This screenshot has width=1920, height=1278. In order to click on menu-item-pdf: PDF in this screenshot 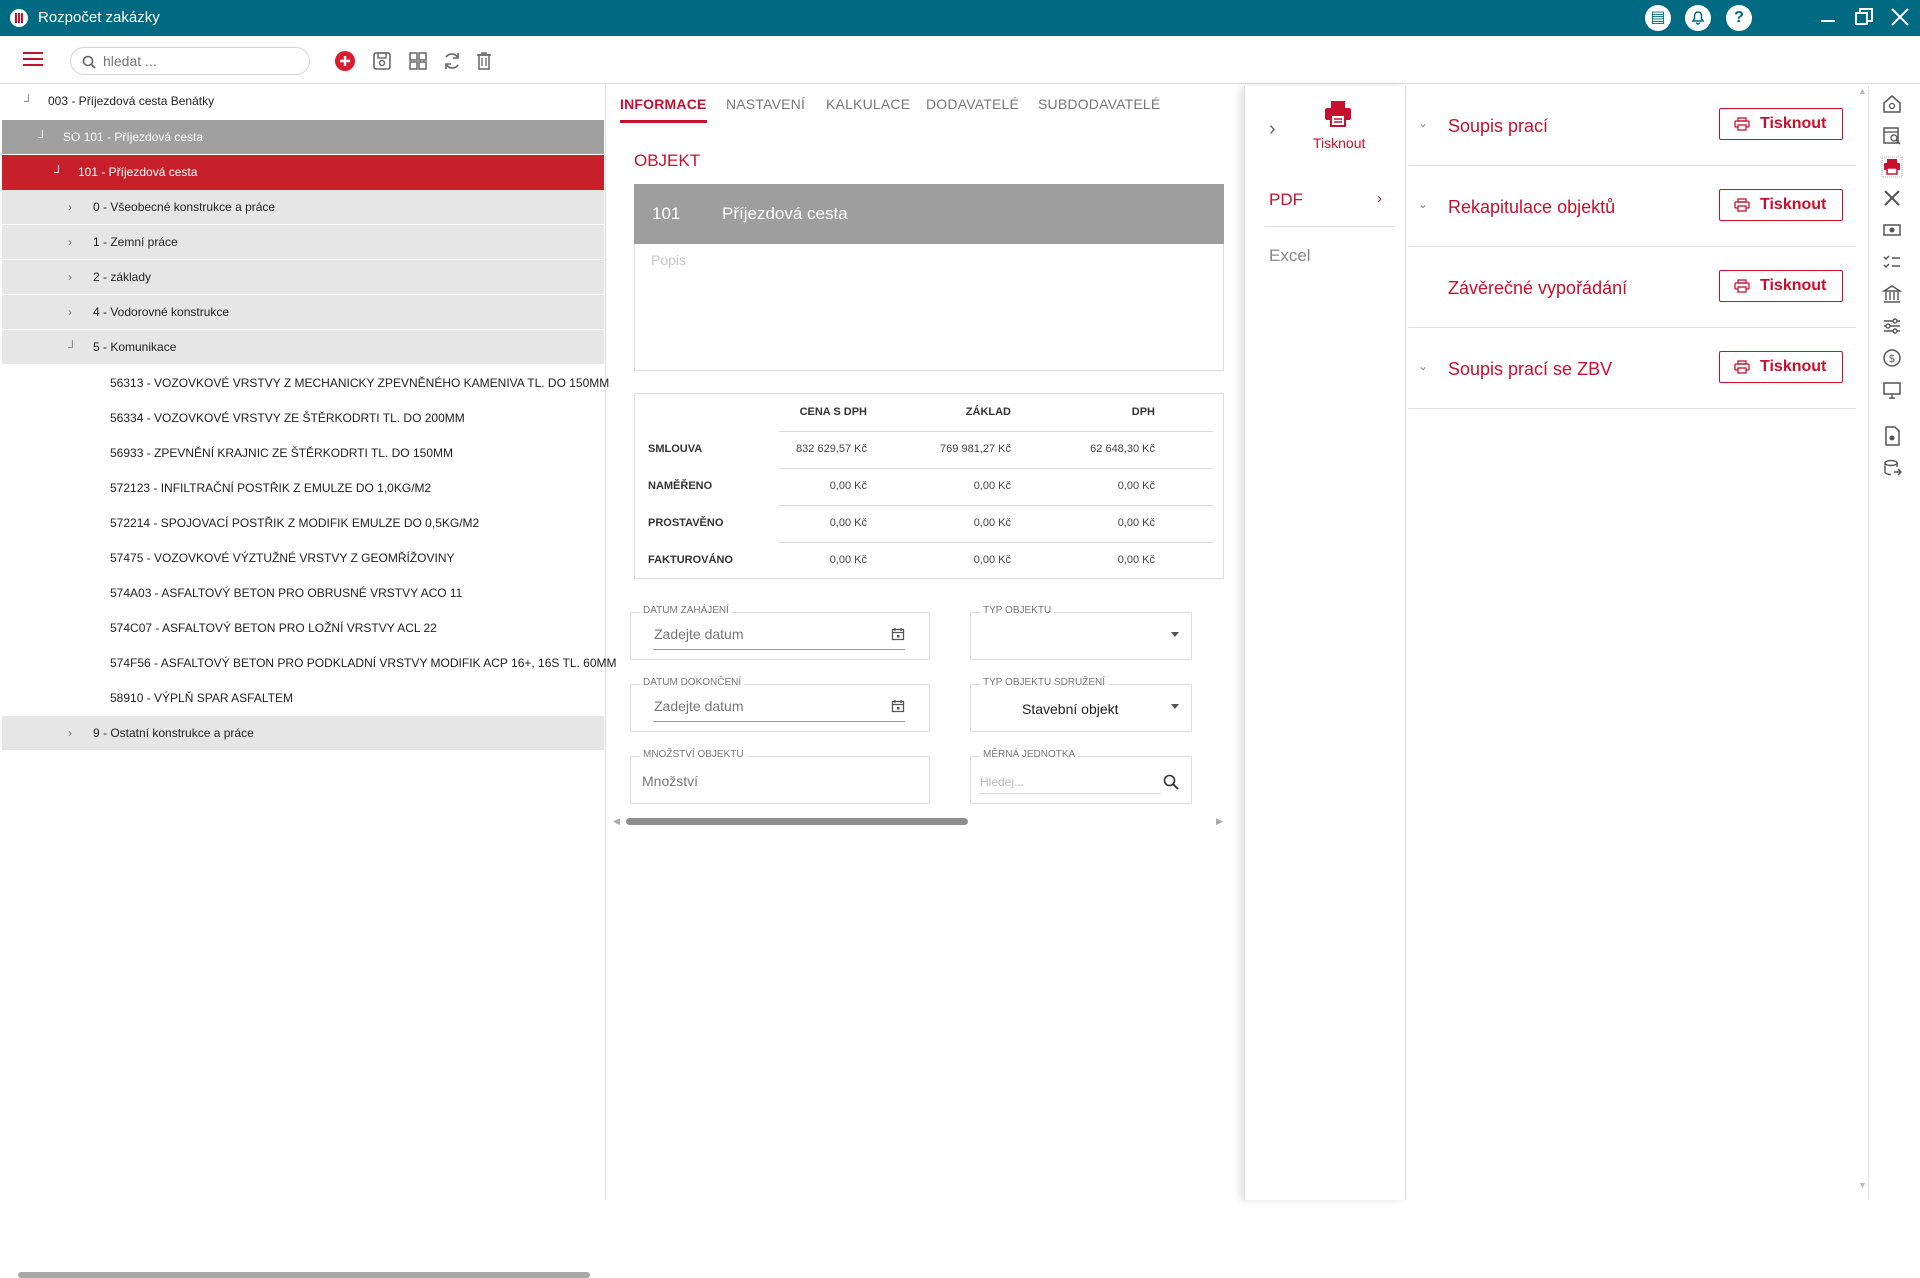, I will do `click(1286, 200)`.